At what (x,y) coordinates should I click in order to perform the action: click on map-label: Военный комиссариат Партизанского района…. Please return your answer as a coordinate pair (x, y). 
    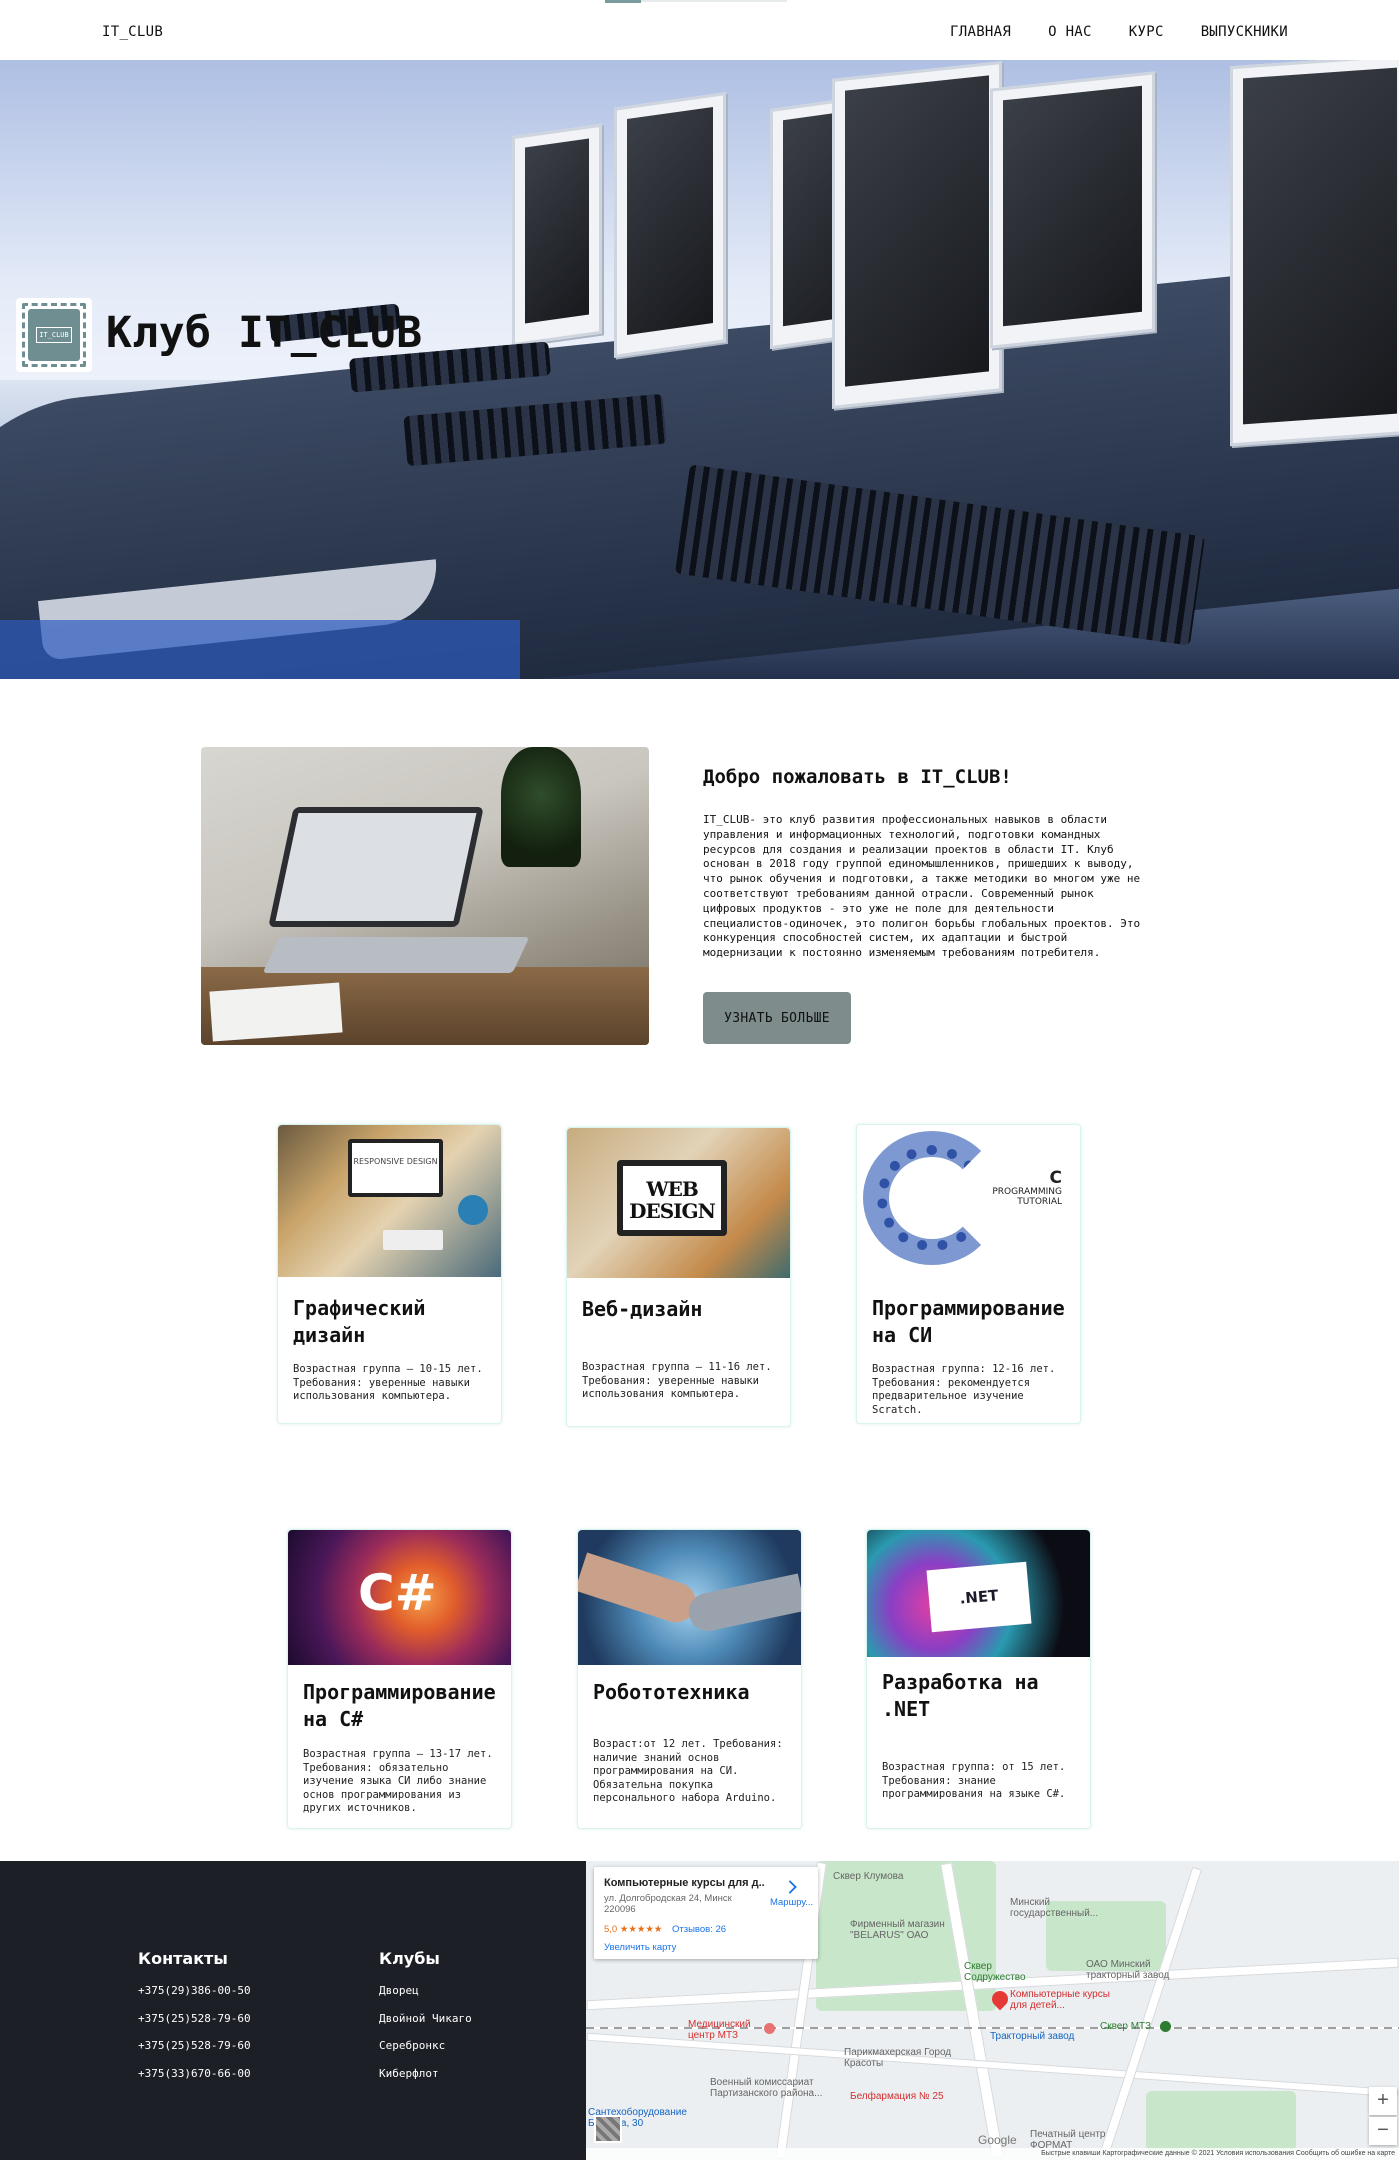
    Looking at the image, I should click on (766, 2088).